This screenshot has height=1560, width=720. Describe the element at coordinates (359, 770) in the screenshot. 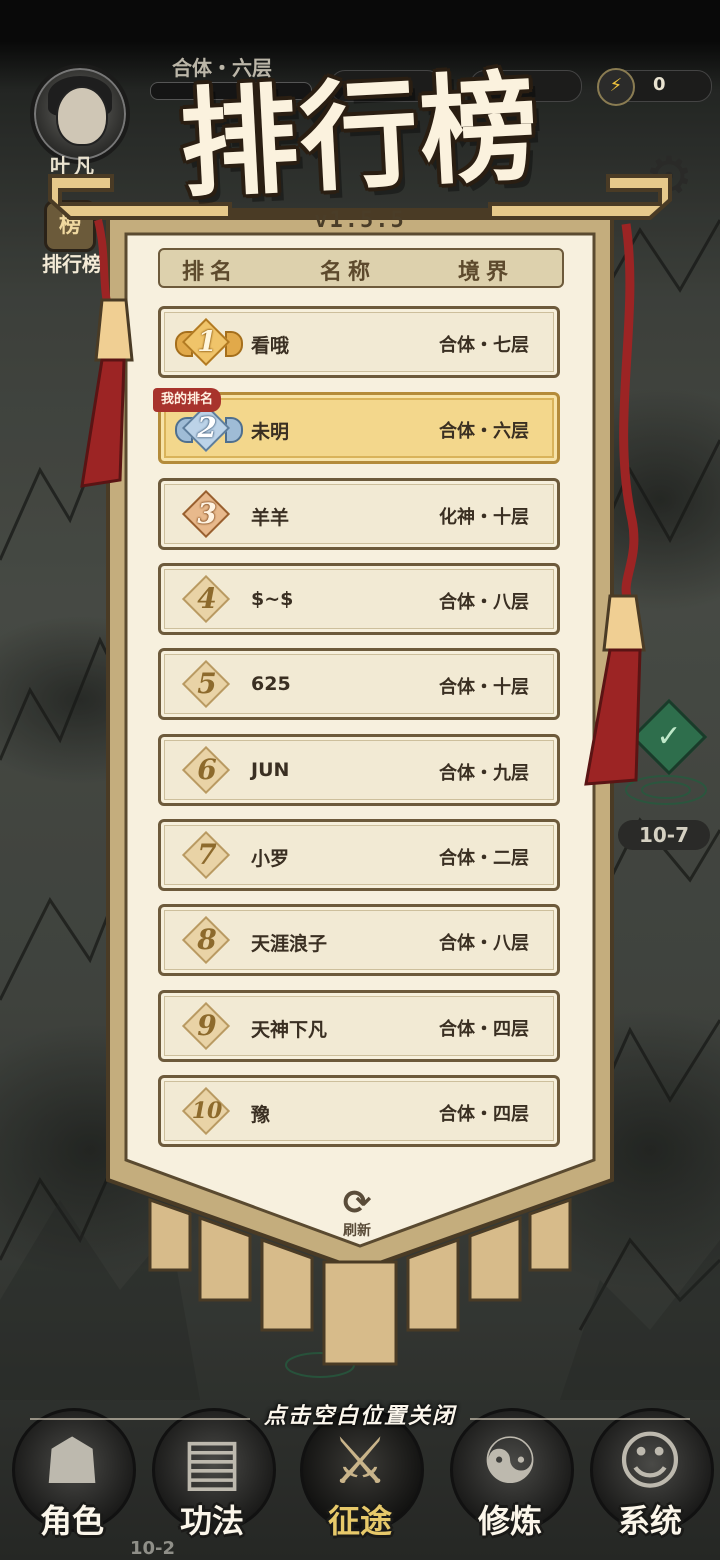

I see `leaderboard-row-6: 6 JUN 合体・九层` at that location.